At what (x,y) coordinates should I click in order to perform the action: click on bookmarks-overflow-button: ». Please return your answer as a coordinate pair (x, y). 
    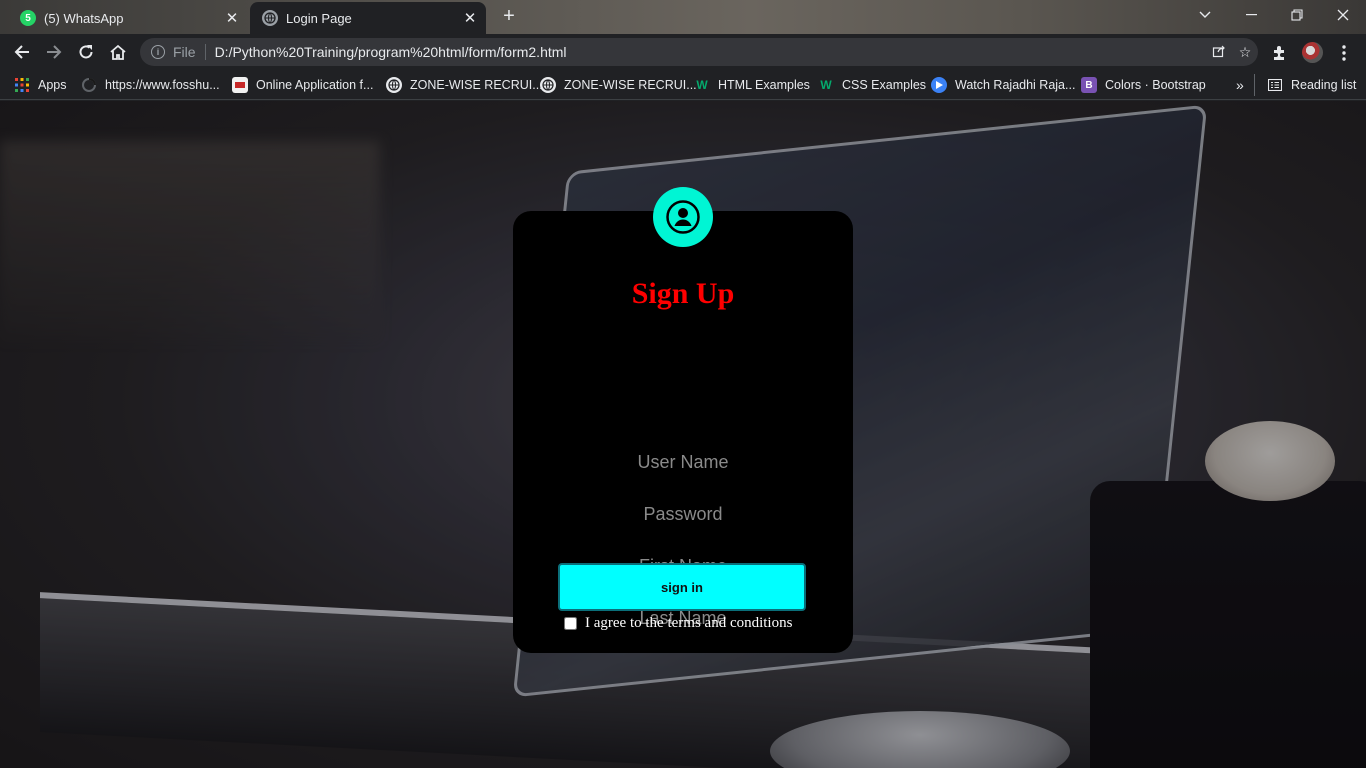
    Looking at the image, I should click on (1240, 85).